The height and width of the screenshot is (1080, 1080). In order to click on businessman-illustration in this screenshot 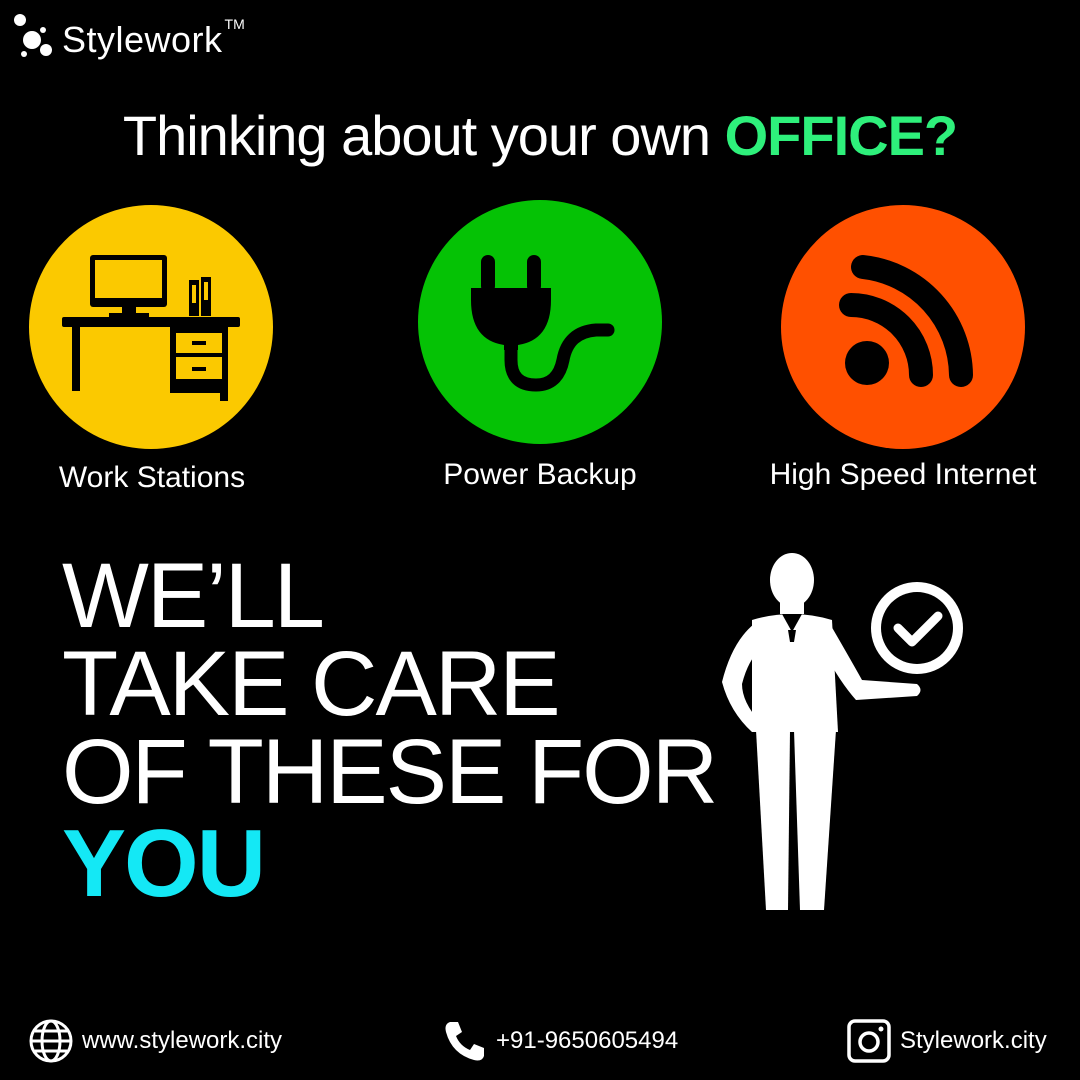, I will do `click(847, 734)`.